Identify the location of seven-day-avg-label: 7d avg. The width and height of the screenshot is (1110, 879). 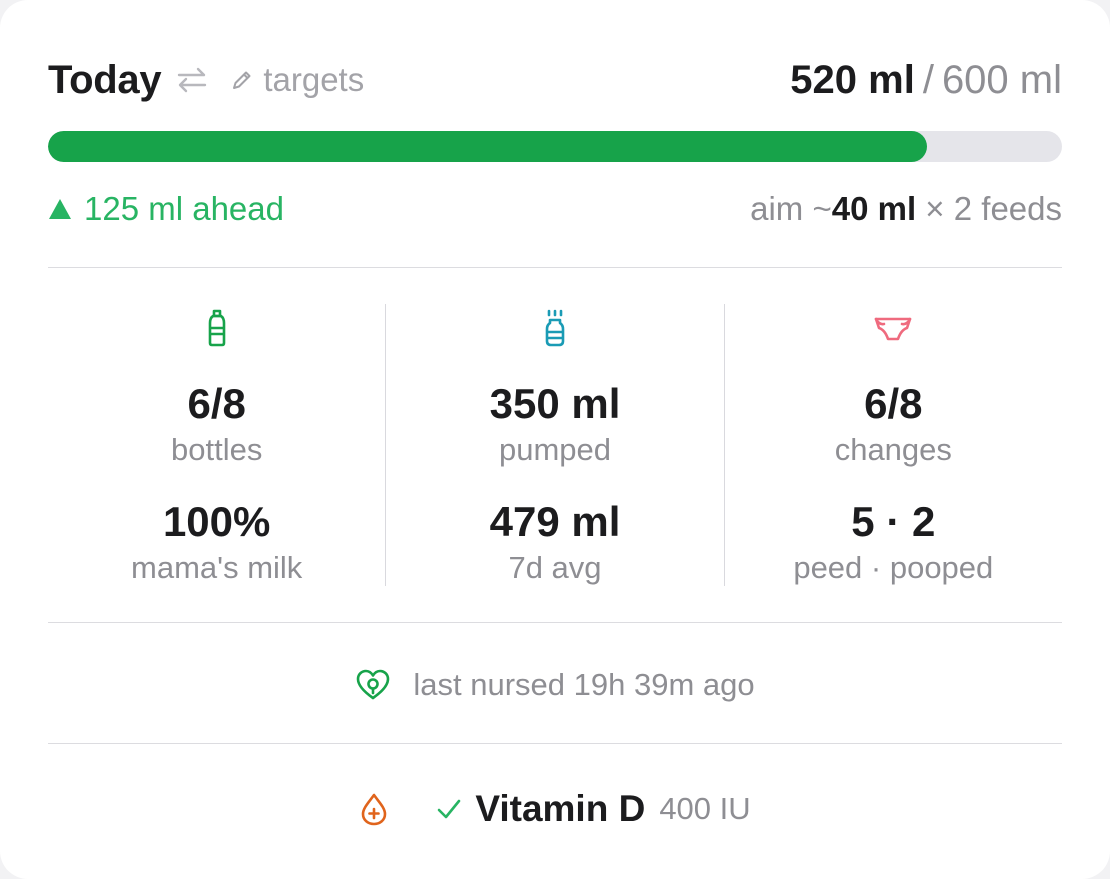
(555, 567).